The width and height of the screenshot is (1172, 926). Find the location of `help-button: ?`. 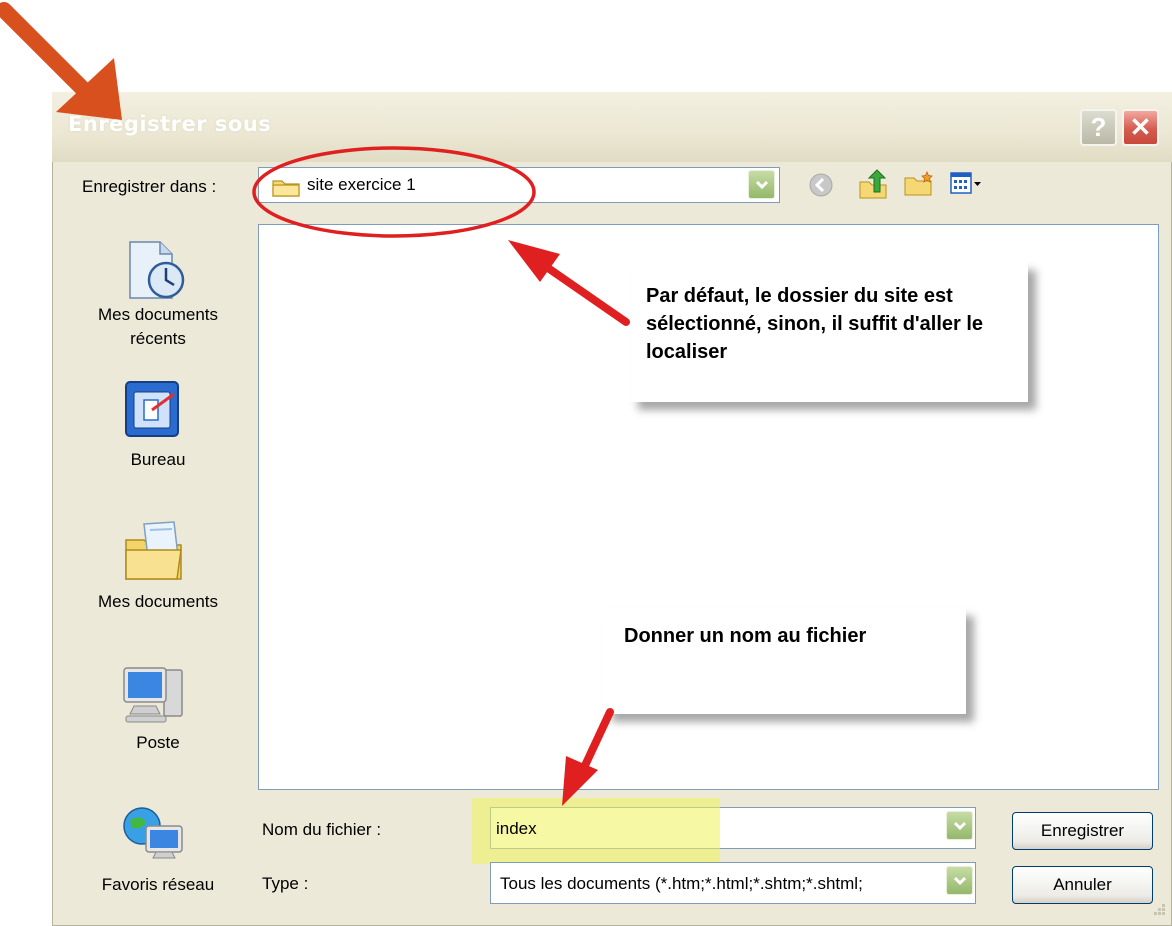

help-button: ? is located at coordinates (1098, 127).